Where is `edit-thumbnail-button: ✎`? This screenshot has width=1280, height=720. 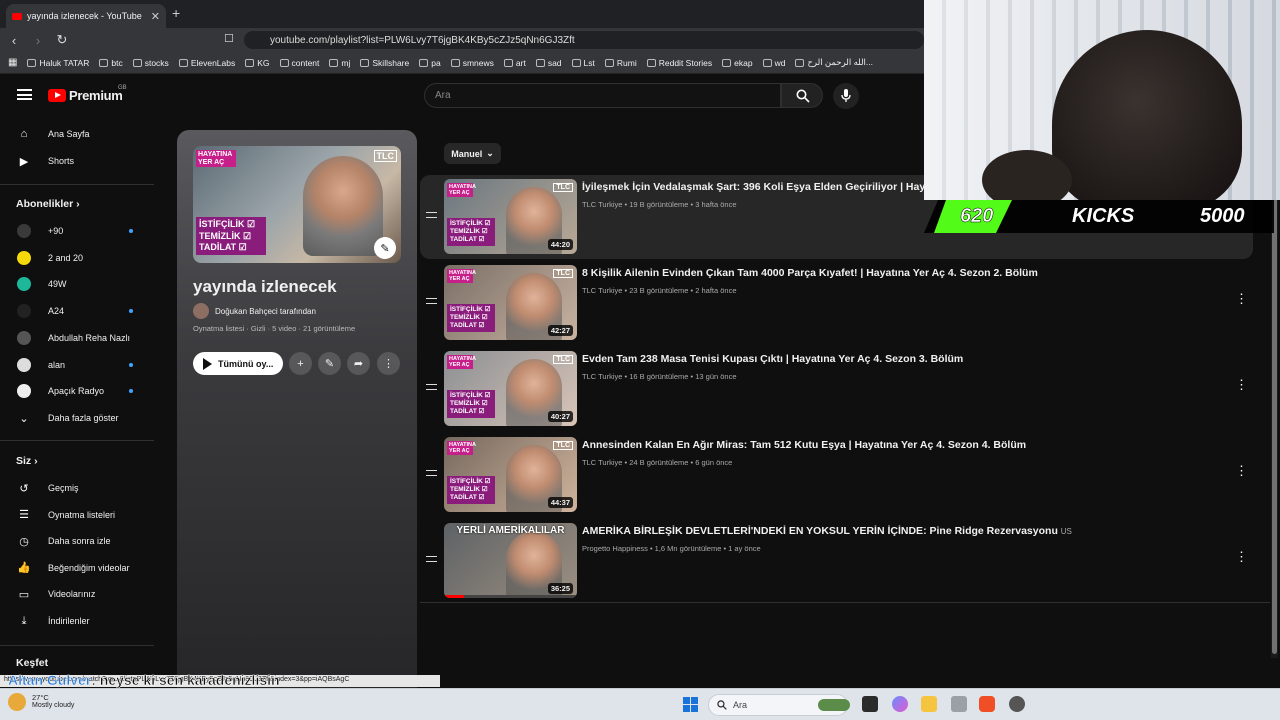 edit-thumbnail-button: ✎ is located at coordinates (385, 248).